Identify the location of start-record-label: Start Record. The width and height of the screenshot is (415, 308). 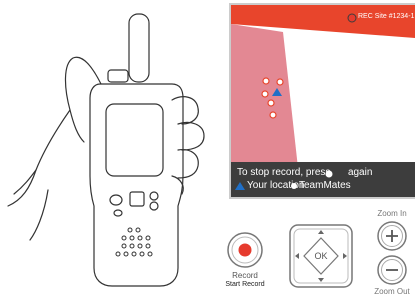
(245, 284).